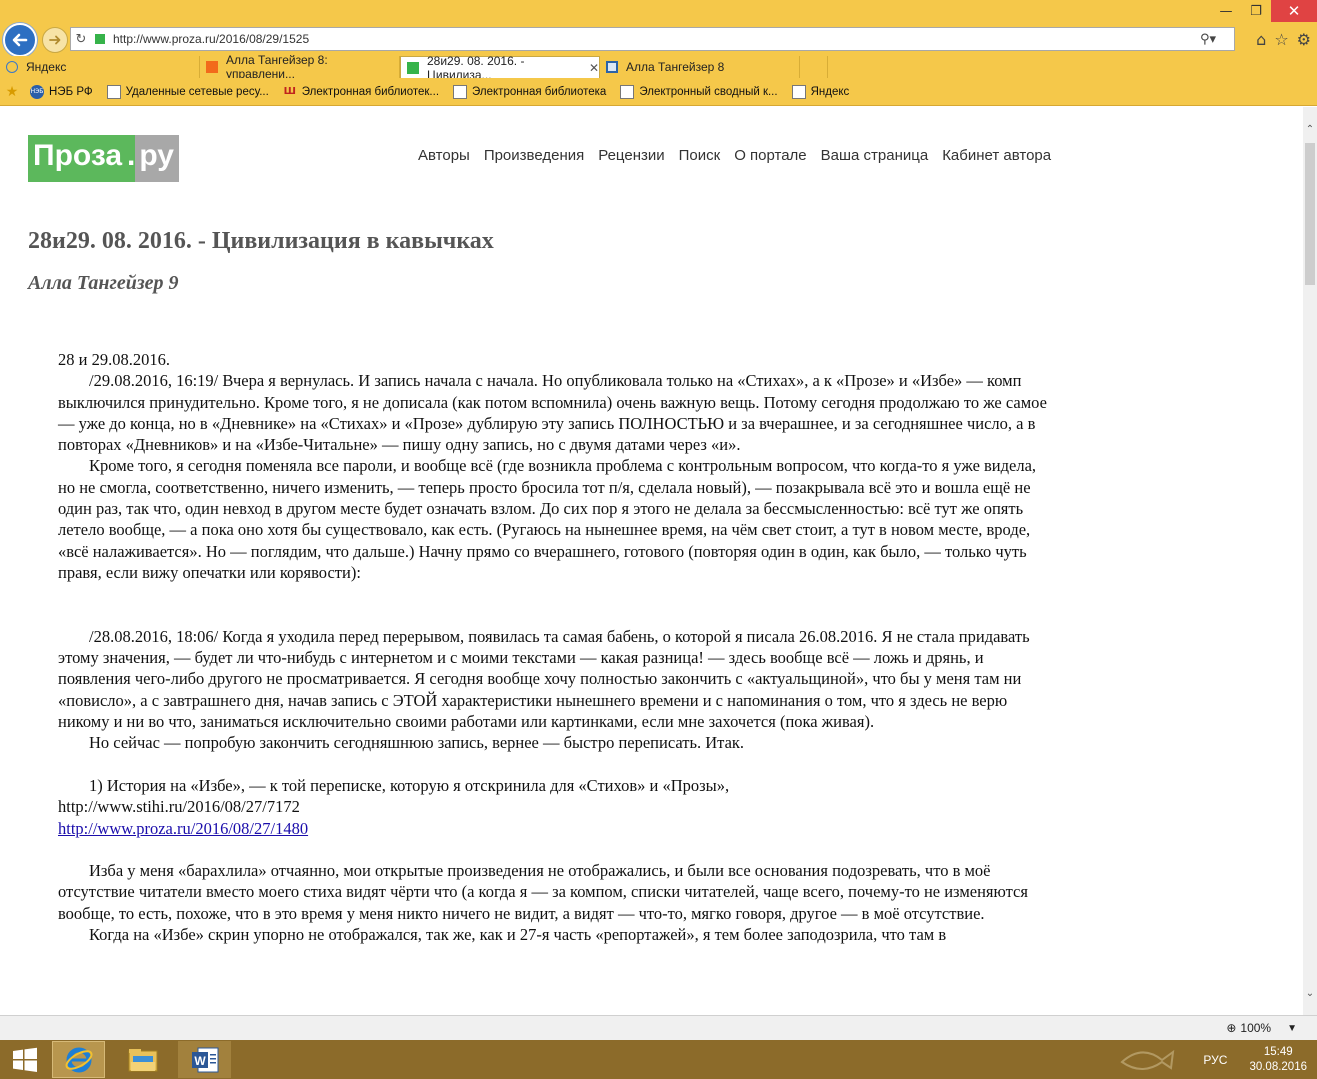 This screenshot has width=1317, height=1079. What do you see at coordinates (103, 283) in the screenshot?
I see `work-author-link: Алла Тангейзер 9` at bounding box center [103, 283].